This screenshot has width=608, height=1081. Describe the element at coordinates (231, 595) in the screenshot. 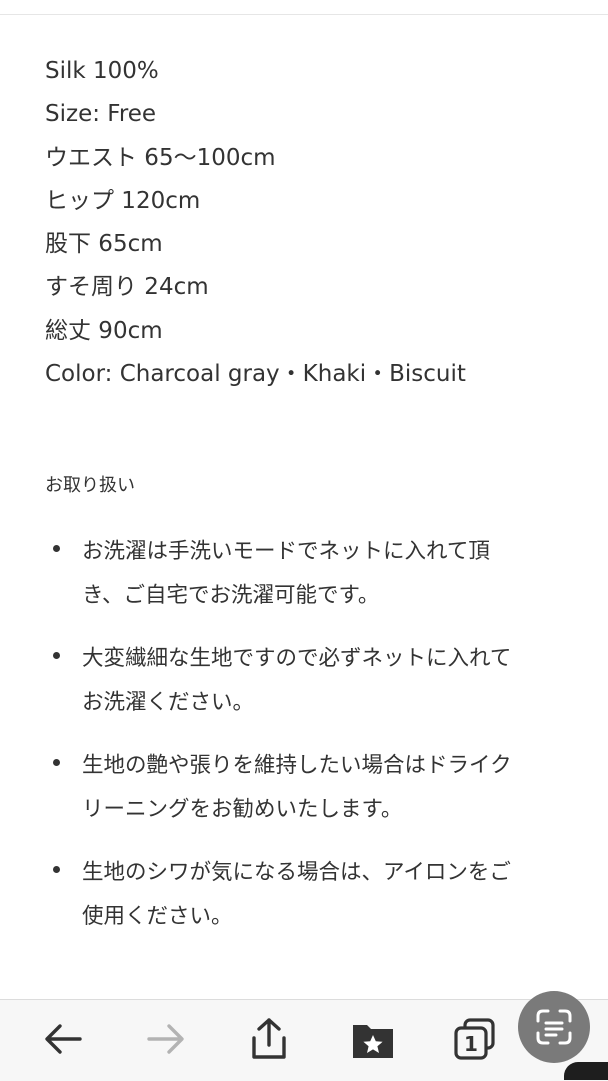

I see `care-text-line: き、ご自宅でお洗濯可能です。` at that location.